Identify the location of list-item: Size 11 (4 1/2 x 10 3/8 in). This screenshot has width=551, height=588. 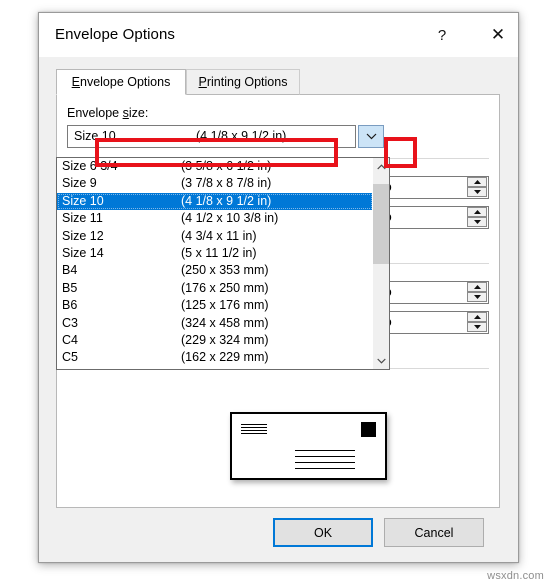
(215, 218).